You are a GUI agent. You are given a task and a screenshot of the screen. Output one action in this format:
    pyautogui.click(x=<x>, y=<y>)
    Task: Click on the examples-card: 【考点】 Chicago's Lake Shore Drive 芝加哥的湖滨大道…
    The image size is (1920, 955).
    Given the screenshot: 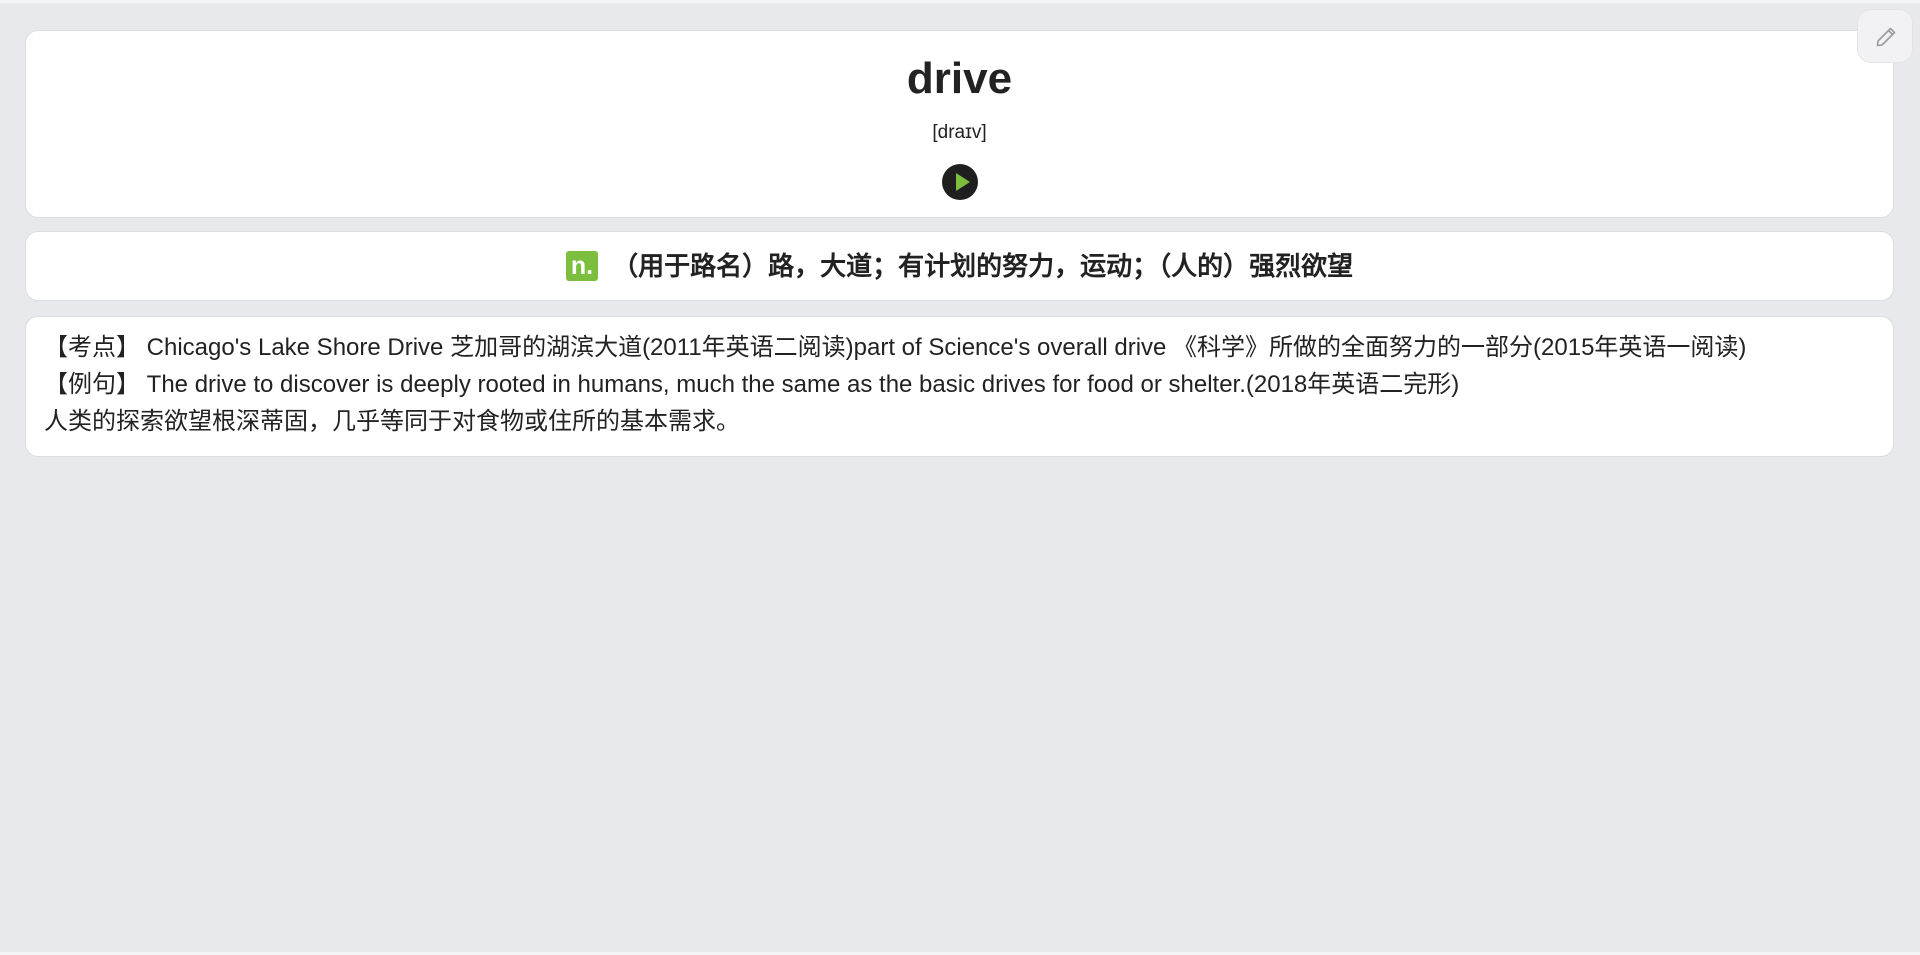 What is the action you would take?
    pyautogui.click(x=959, y=386)
    